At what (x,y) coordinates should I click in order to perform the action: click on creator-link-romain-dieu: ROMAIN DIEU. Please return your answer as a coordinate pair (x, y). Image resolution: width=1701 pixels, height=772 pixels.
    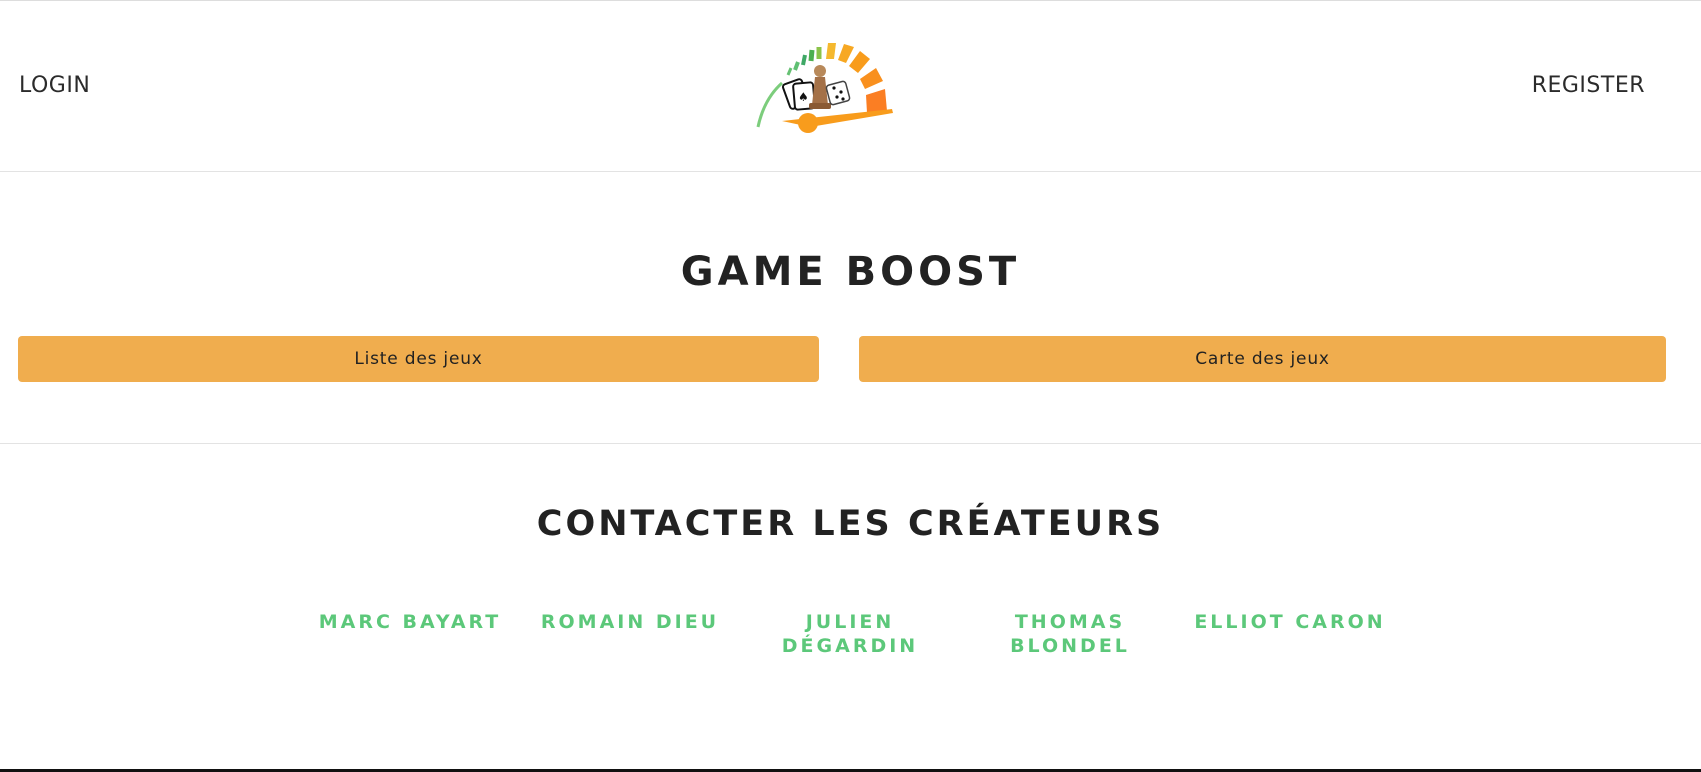
    Looking at the image, I should click on (630, 634).